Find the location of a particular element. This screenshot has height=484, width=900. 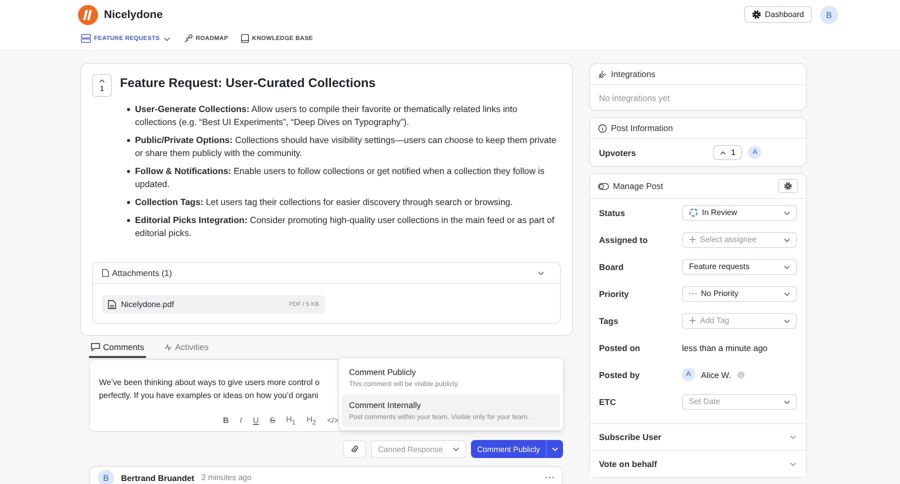

settings-button is located at coordinates (788, 186).